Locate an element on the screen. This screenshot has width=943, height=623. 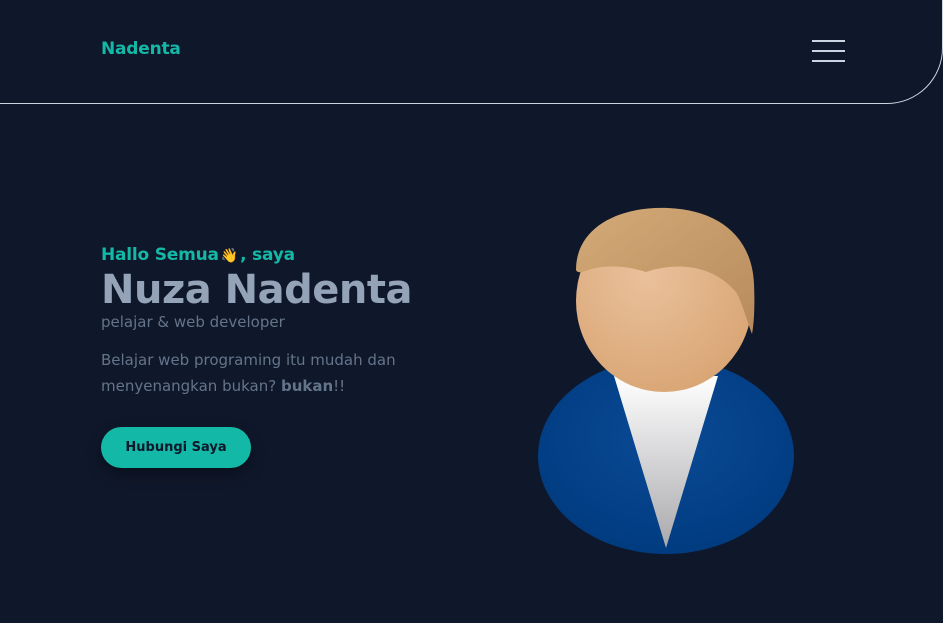
contact-me-button: Hubungi Saya is located at coordinates (176, 447).